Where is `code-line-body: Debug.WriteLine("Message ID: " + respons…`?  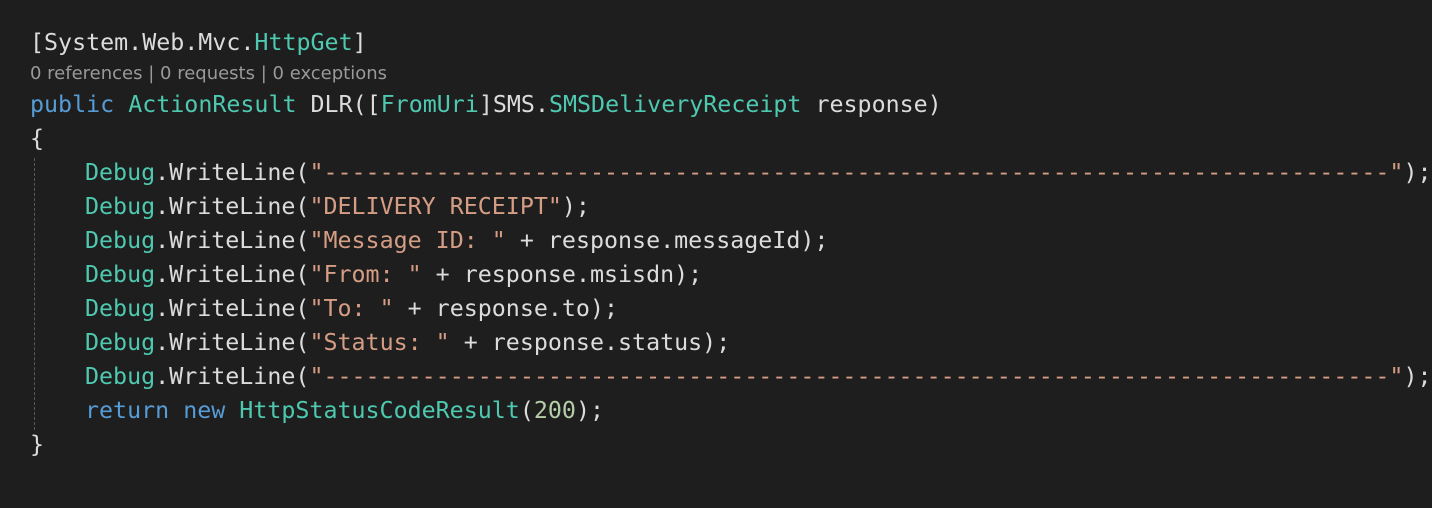 code-line-body: Debug.WriteLine("Message ID: " + respons… is located at coordinates (731, 241).